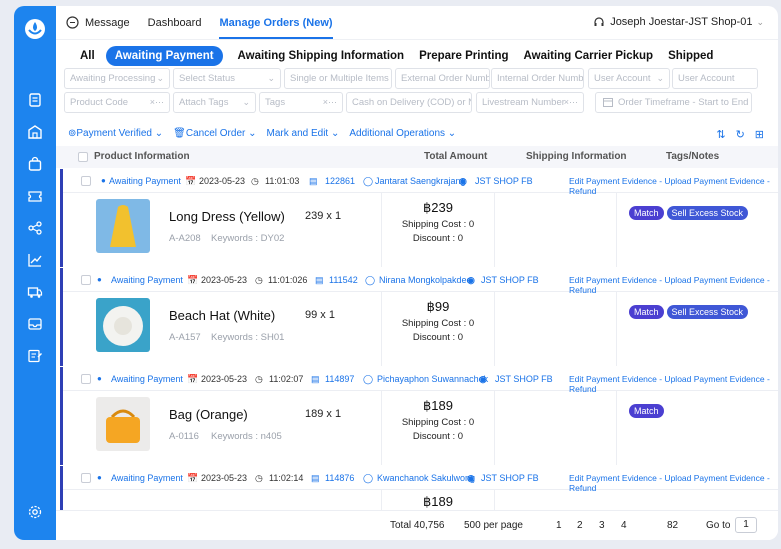 Image resolution: width=781 pixels, height=549 pixels. Describe the element at coordinates (83, 157) in the screenshot. I see `select-all-checkbox` at that location.